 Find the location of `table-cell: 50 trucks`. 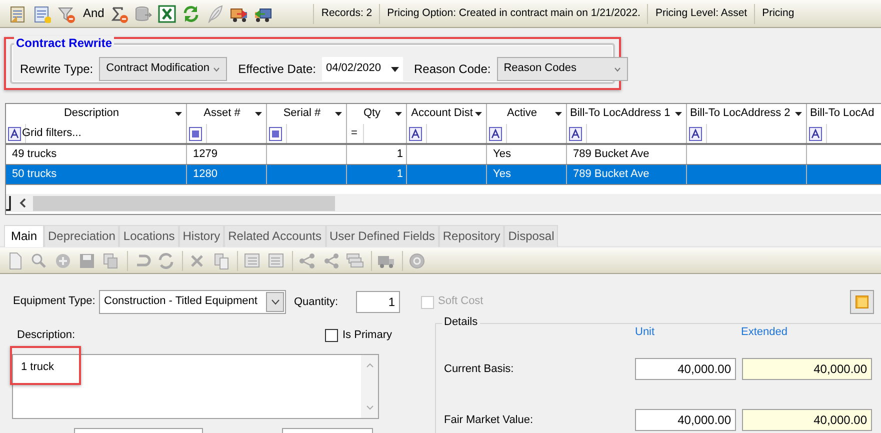

table-cell: 50 trucks is located at coordinates (96, 174).